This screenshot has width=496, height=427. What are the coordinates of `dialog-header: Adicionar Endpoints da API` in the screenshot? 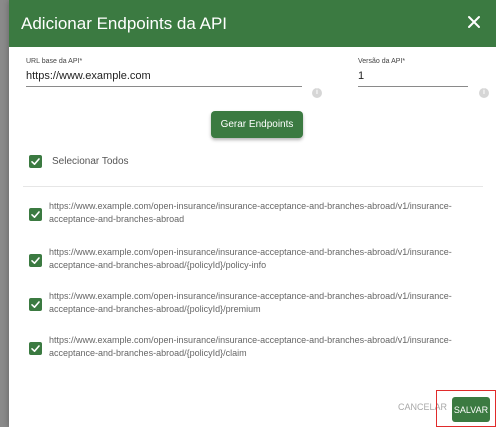 It's located at (252, 23).